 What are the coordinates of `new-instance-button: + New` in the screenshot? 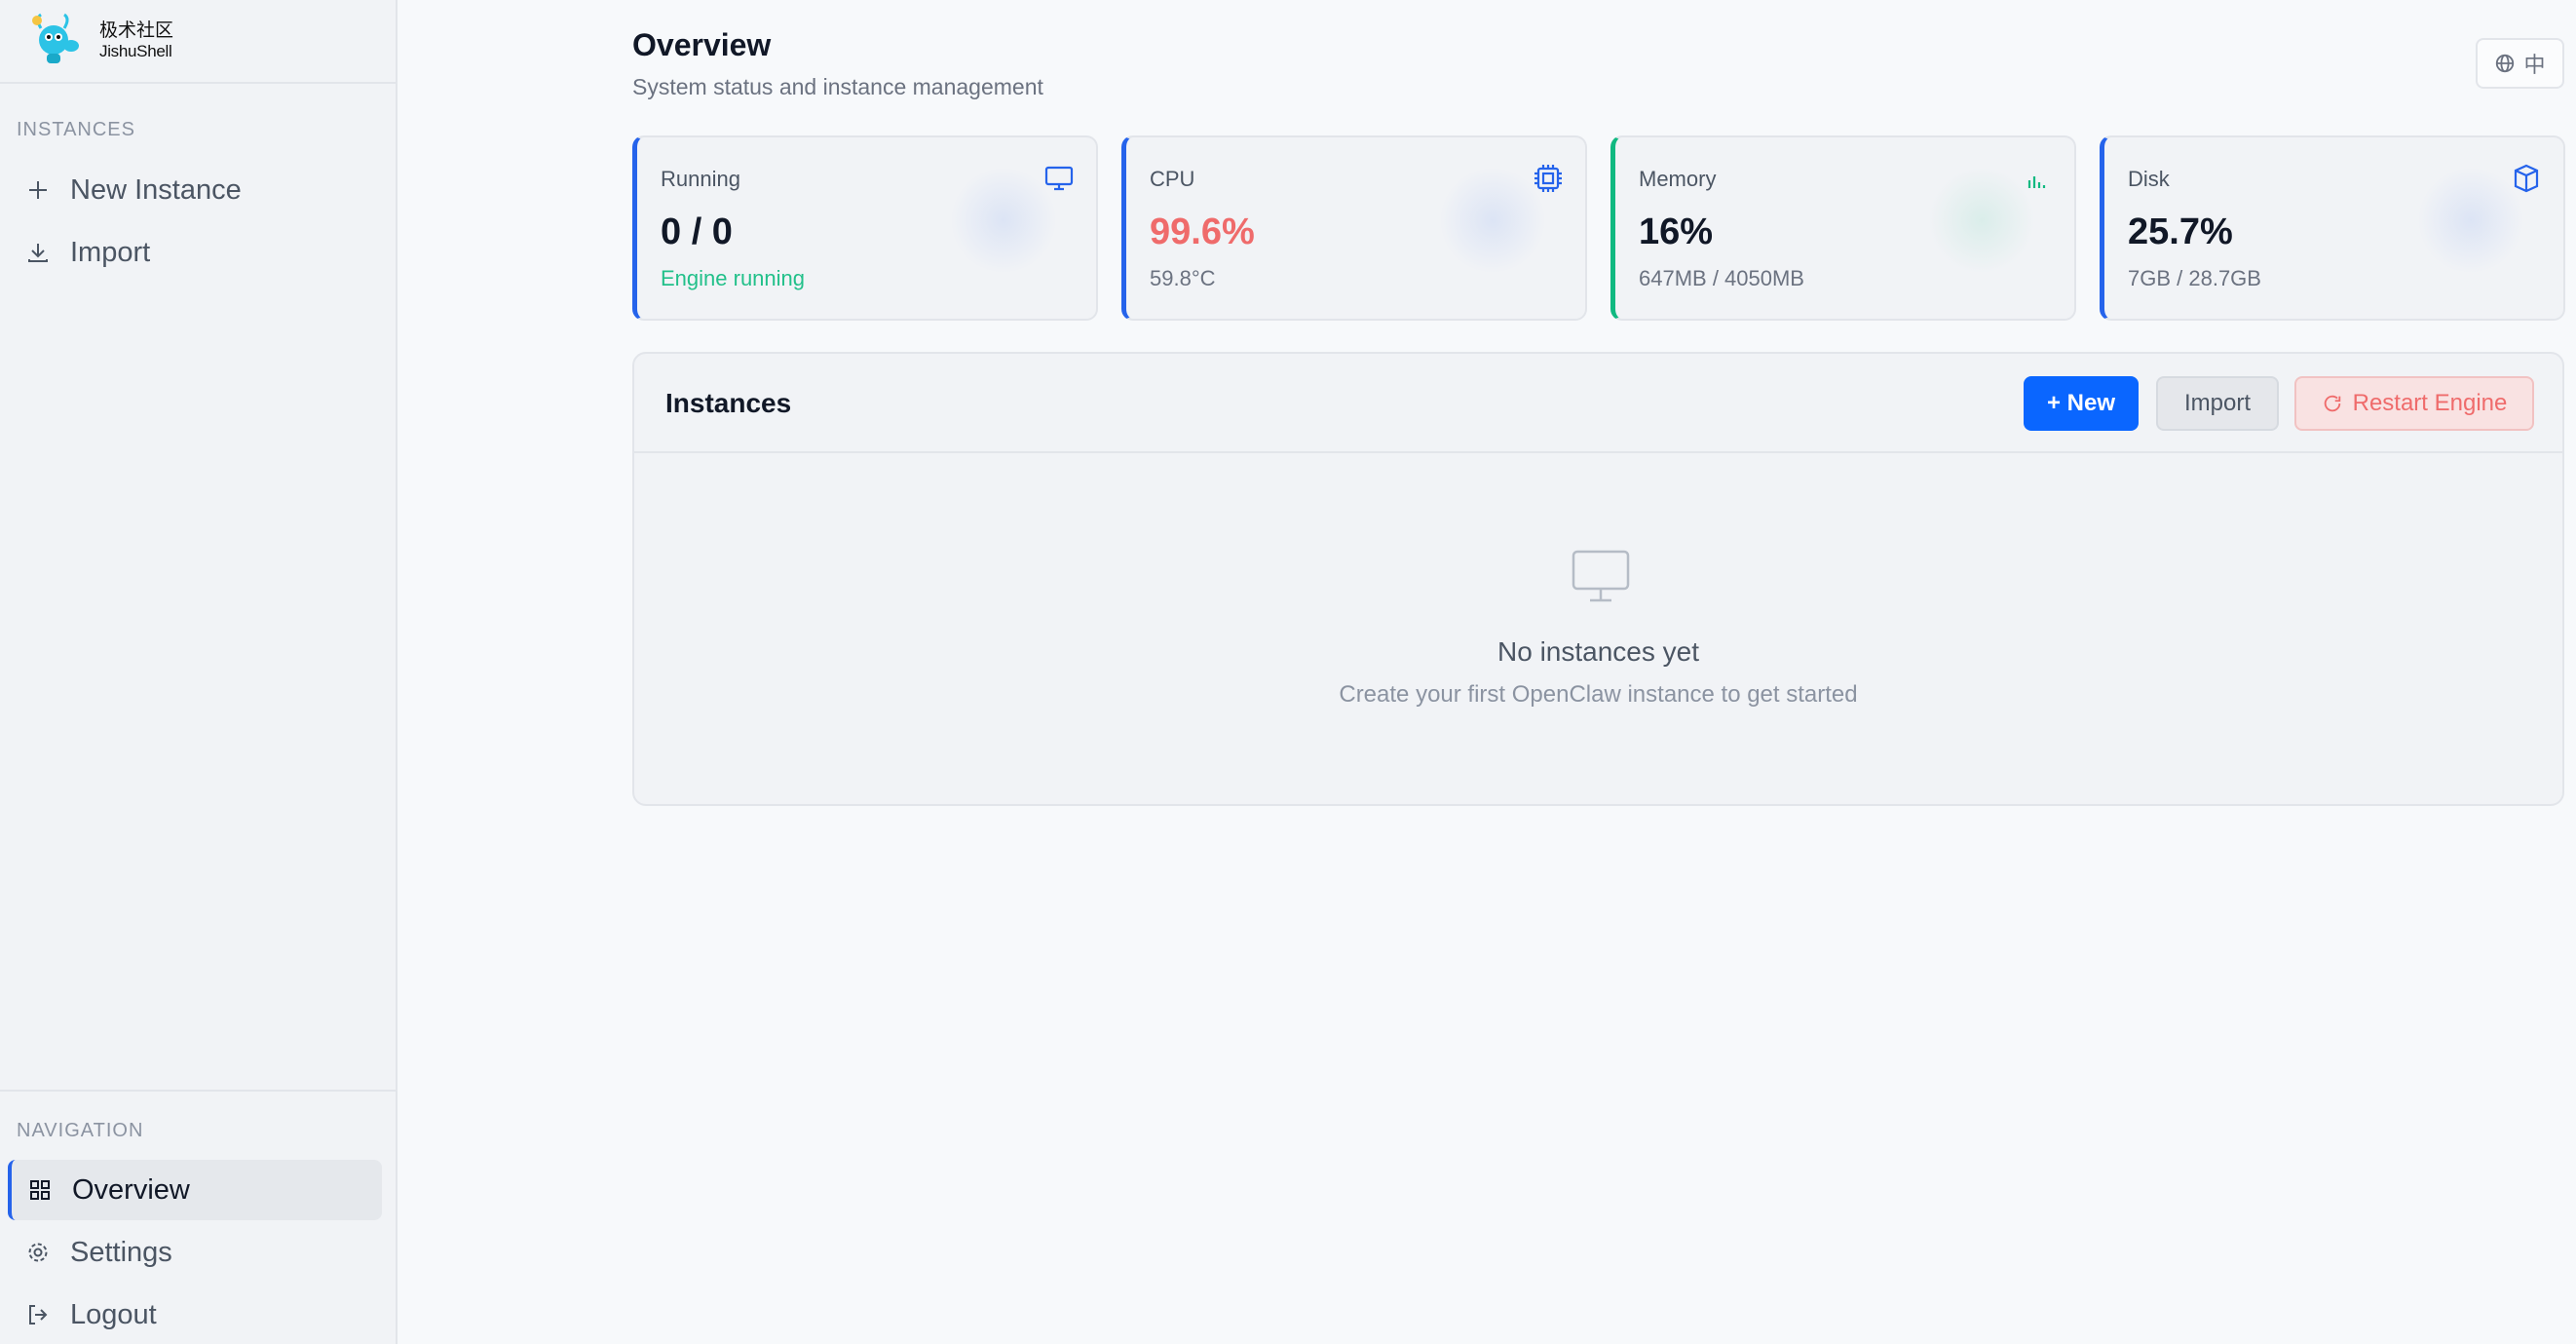 It's located at (2081, 404).